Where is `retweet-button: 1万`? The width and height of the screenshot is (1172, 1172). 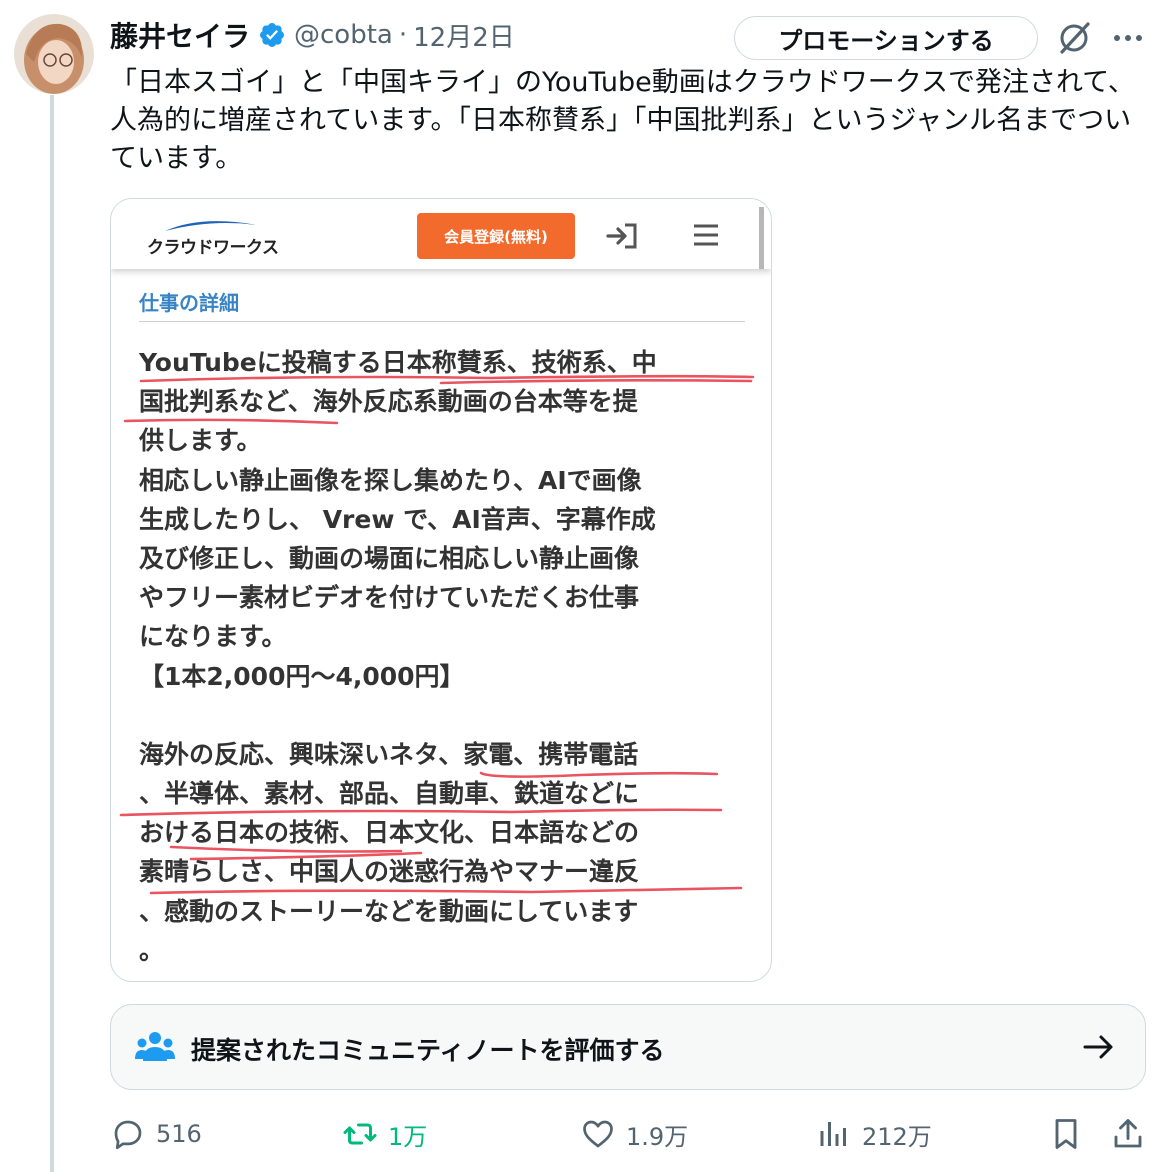 retweet-button: 1万 is located at coordinates (384, 1134).